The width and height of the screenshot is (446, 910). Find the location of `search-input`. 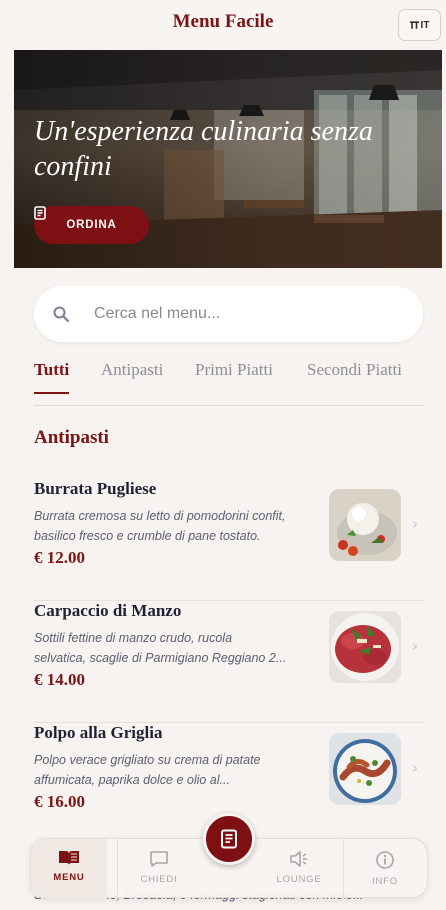

search-input is located at coordinates (234, 314).